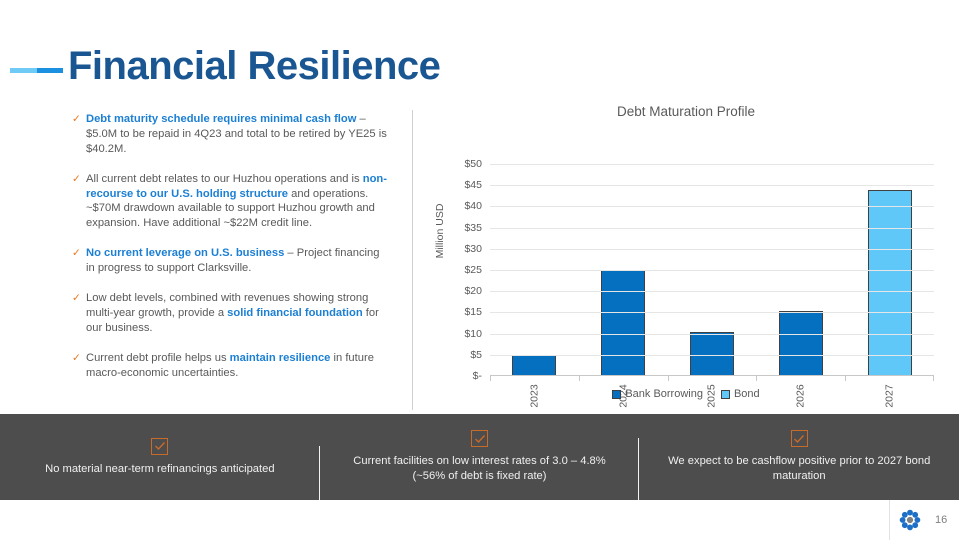  I want to click on y-axis-tick-label: $25, so click(473, 270).